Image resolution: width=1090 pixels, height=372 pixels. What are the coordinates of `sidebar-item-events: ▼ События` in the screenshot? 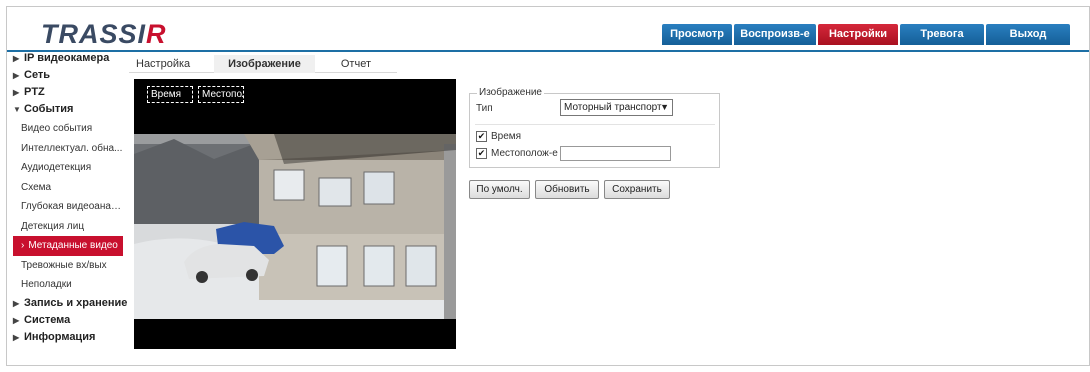 It's located at (68, 109).